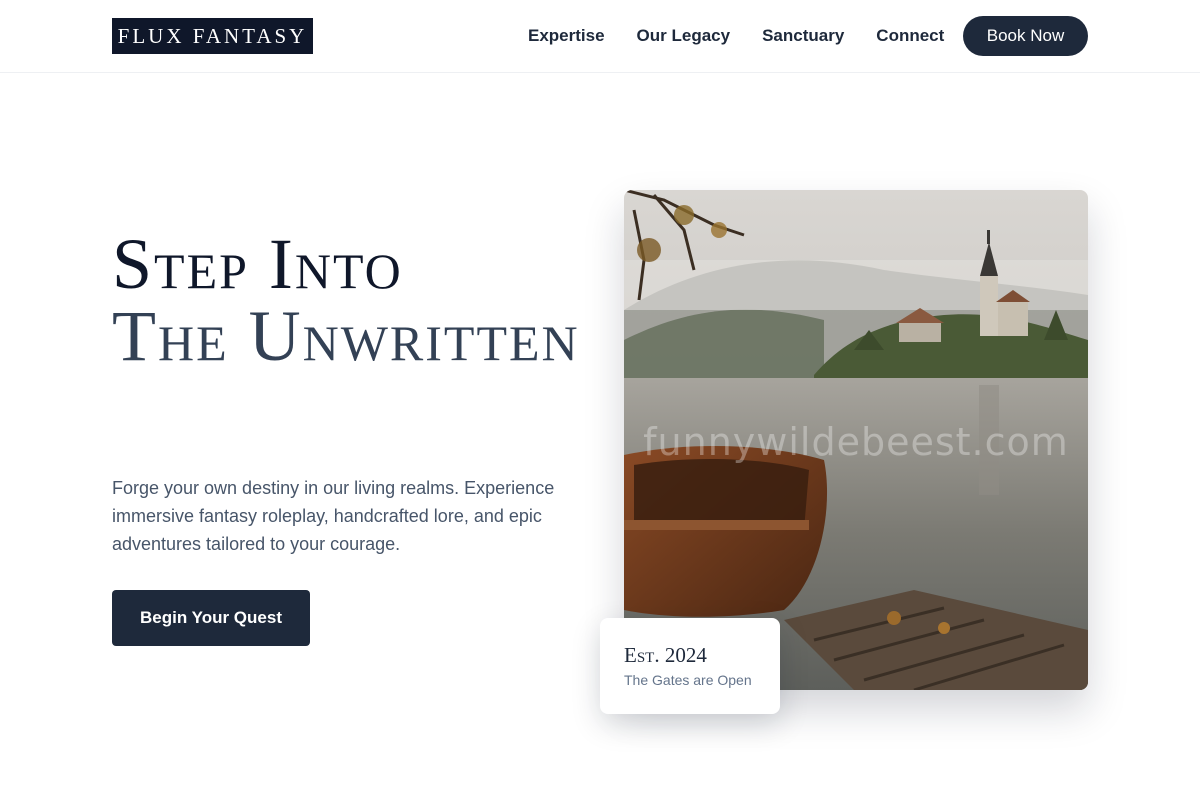 The width and height of the screenshot is (1200, 800). Describe the element at coordinates (752, 36) in the screenshot. I see `main-nav: Expertise Our Legacy Sanctuary Connect` at that location.